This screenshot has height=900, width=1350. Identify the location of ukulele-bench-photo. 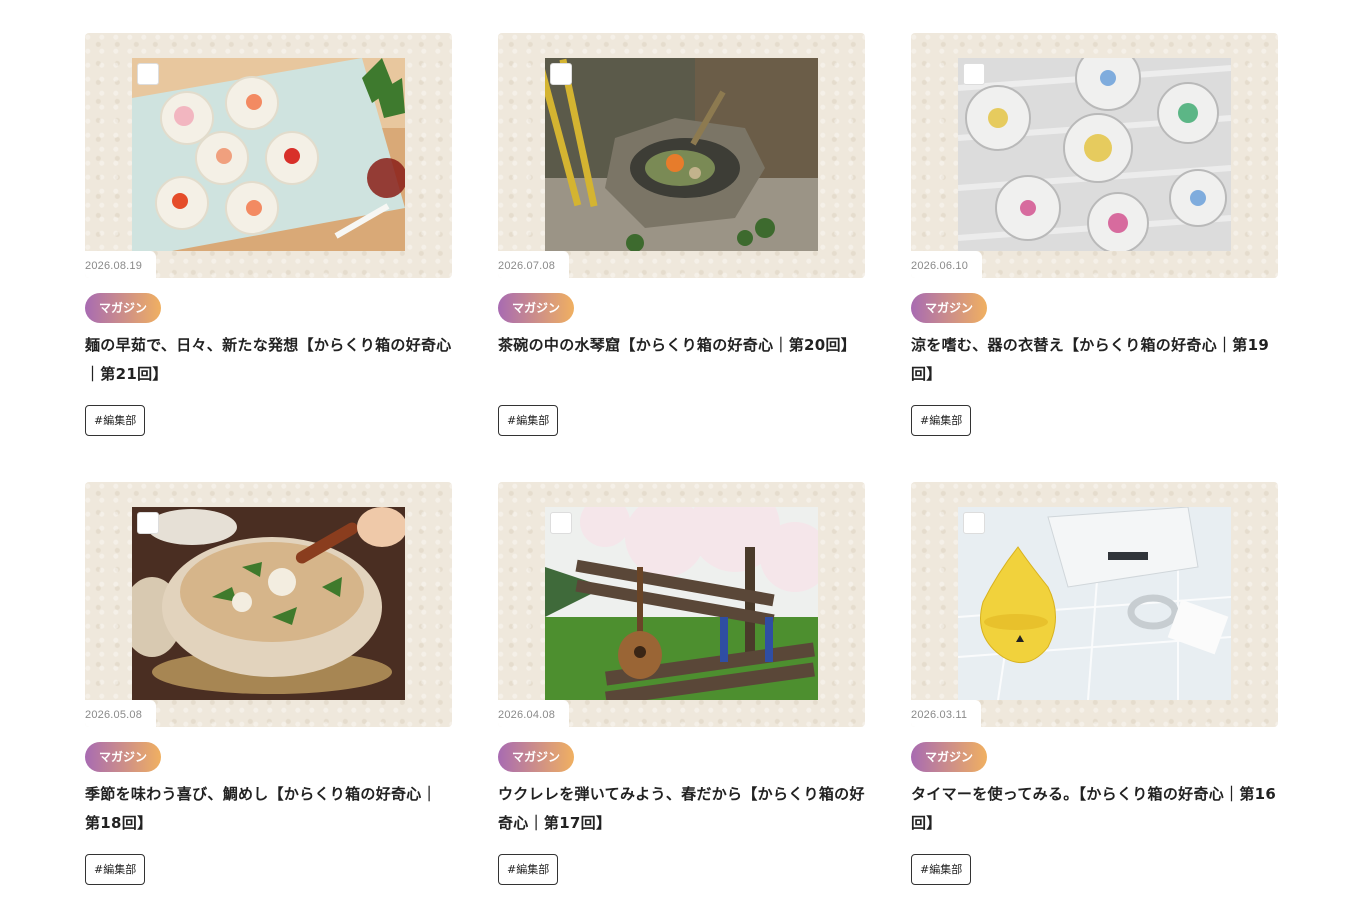
(681, 603).